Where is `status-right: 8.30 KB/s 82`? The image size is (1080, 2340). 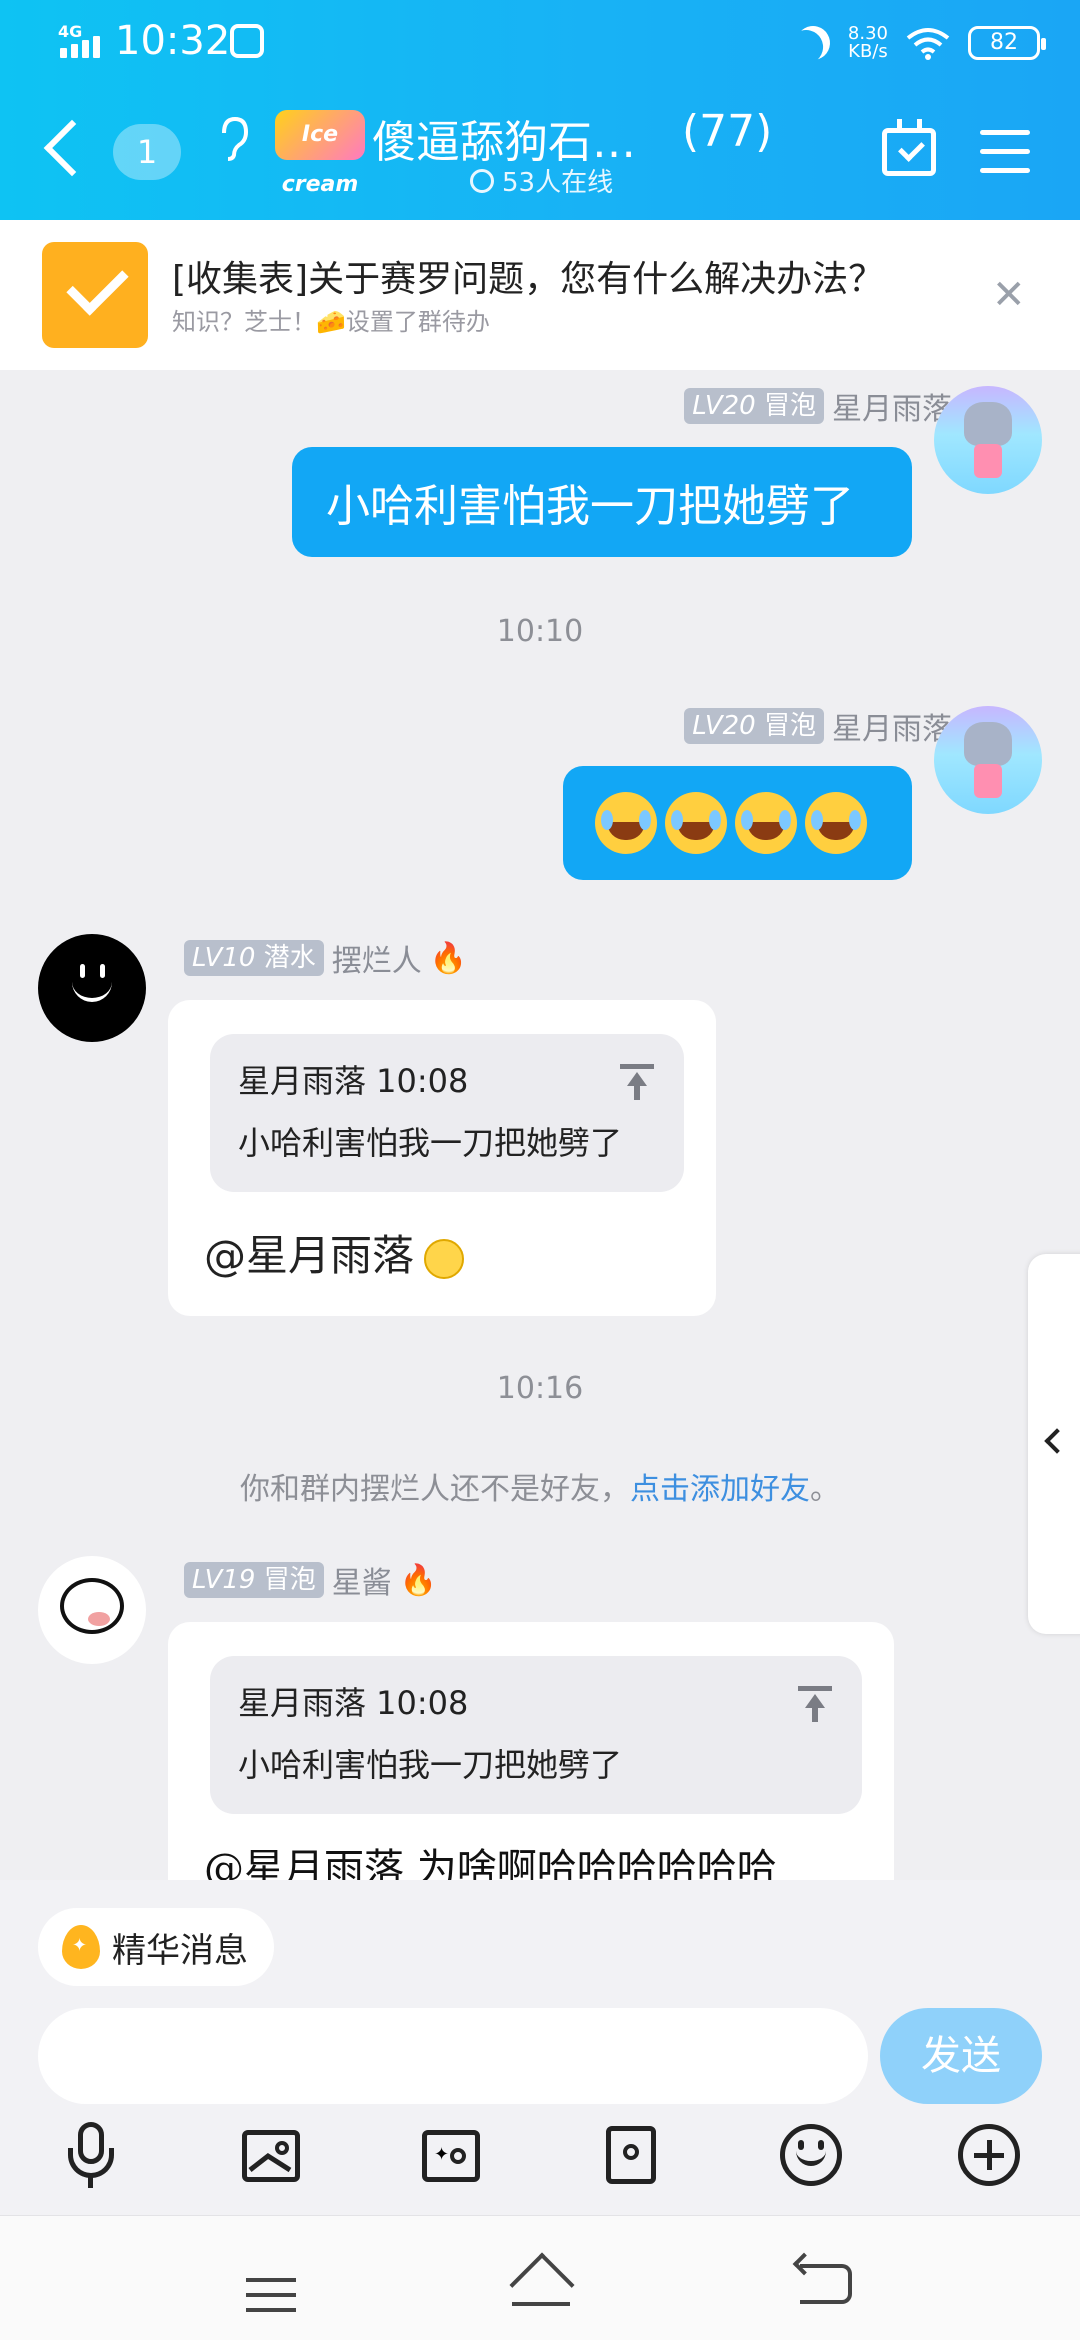
status-right: 8.30 KB/s 82 is located at coordinates (921, 43).